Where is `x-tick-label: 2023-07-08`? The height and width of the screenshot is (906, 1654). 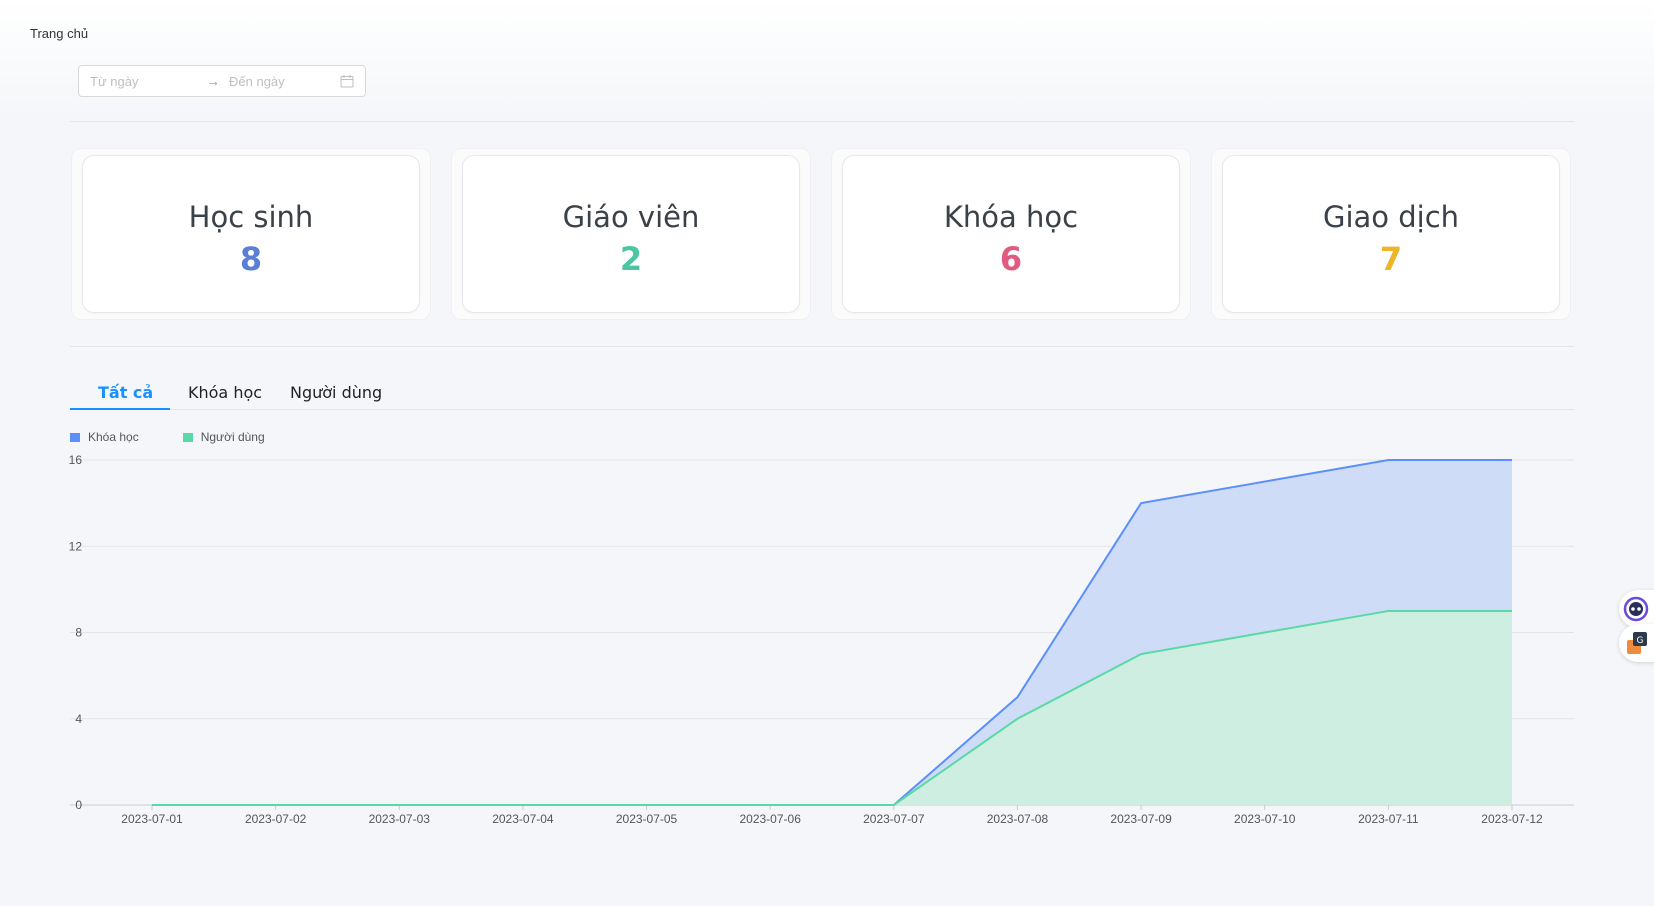 x-tick-label: 2023-07-08 is located at coordinates (1018, 819).